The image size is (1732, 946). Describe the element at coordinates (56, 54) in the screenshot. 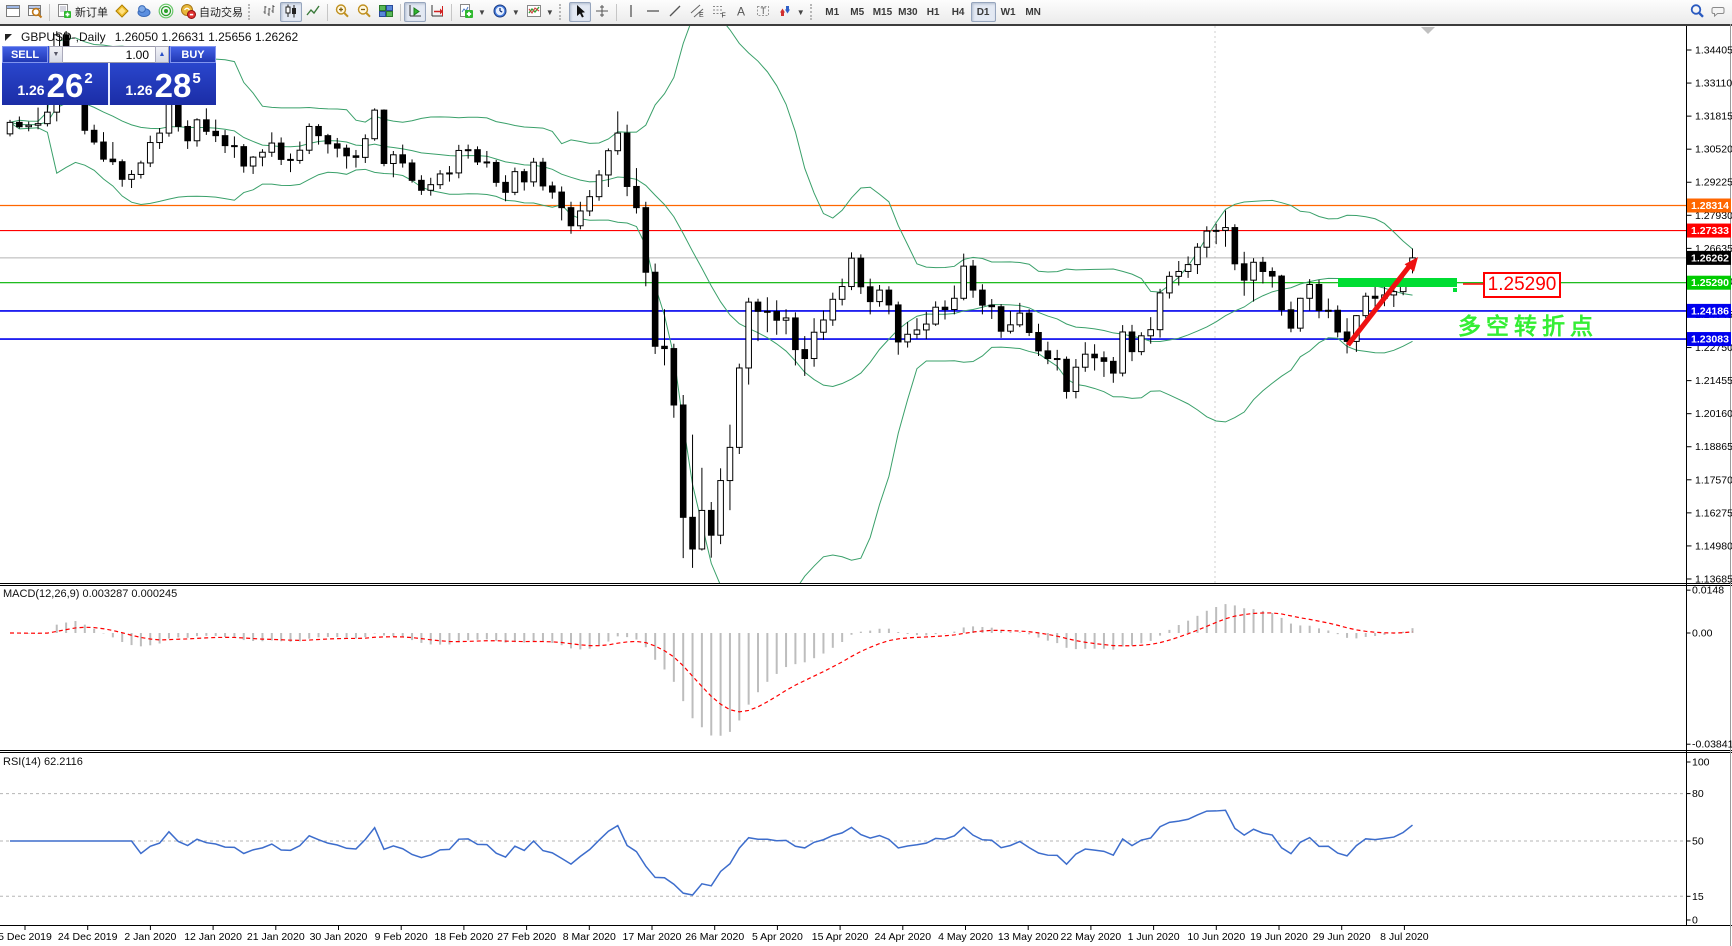

I see `volume-down-button: ▼` at that location.